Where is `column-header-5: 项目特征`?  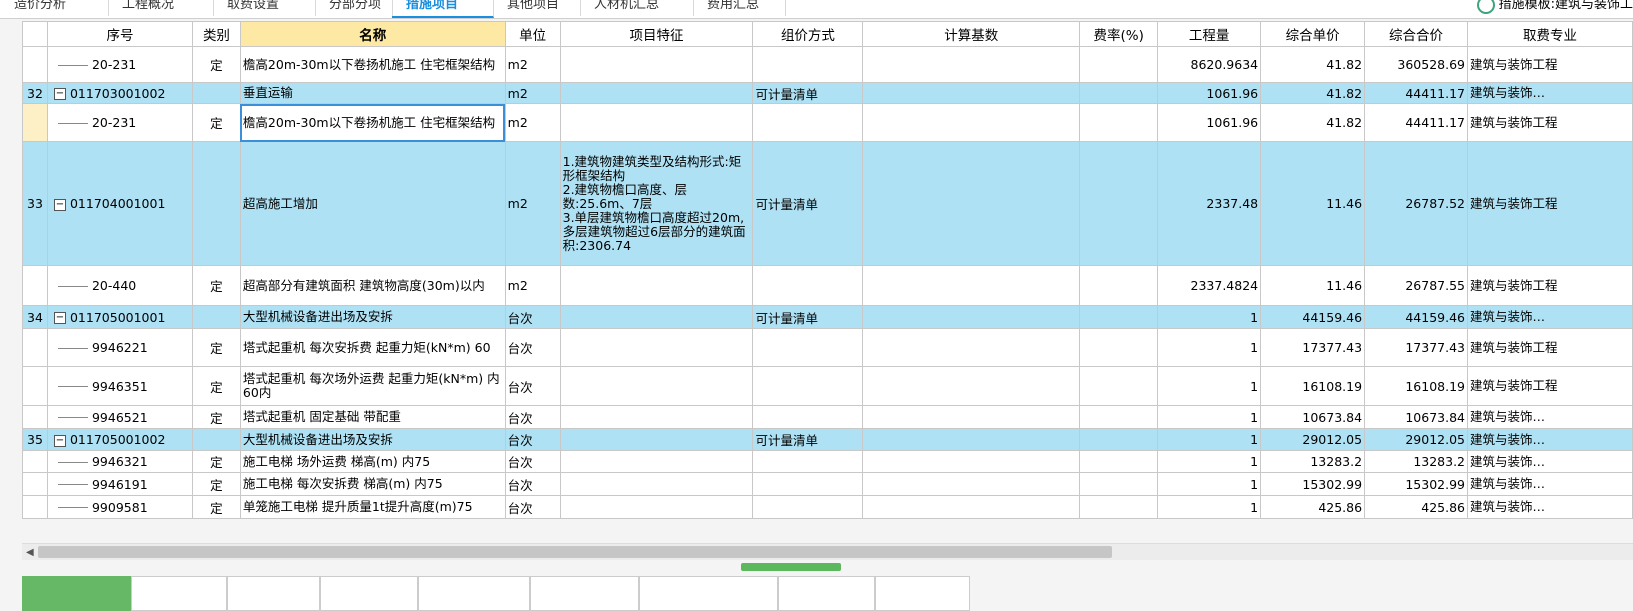
column-header-5: 项目特征 is located at coordinates (656, 34).